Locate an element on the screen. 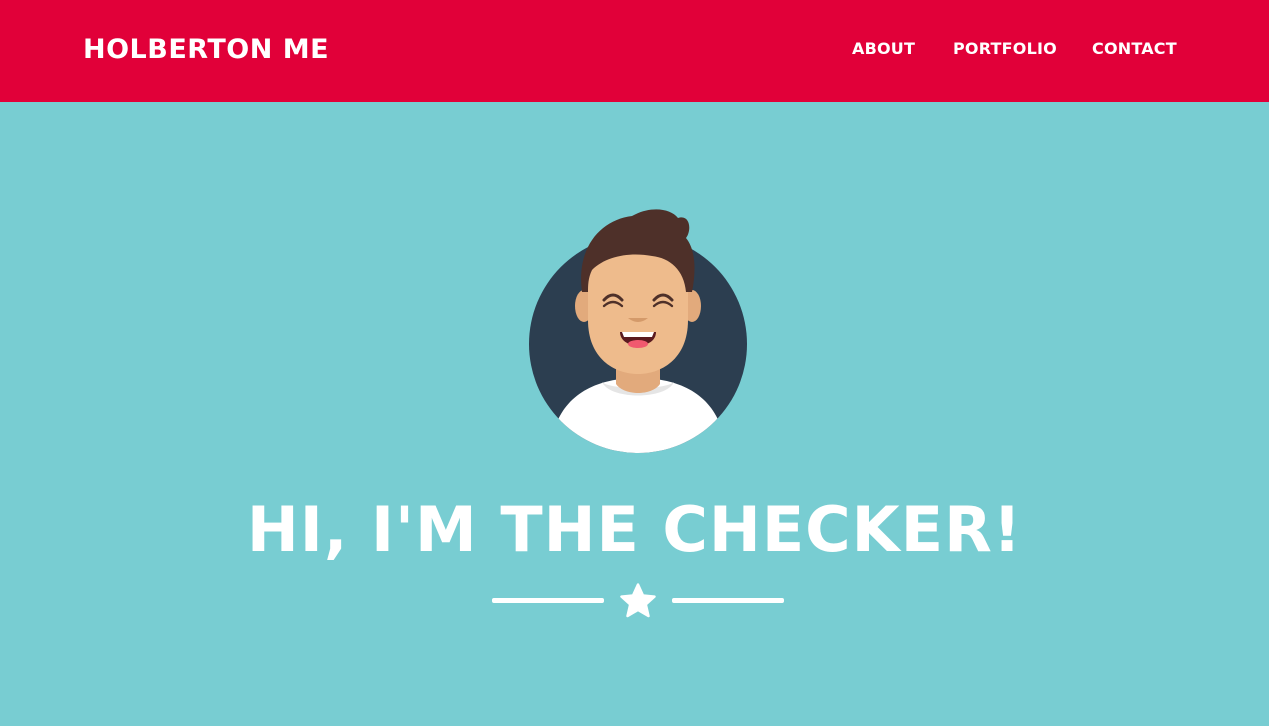  star-icon is located at coordinates (638, 600).